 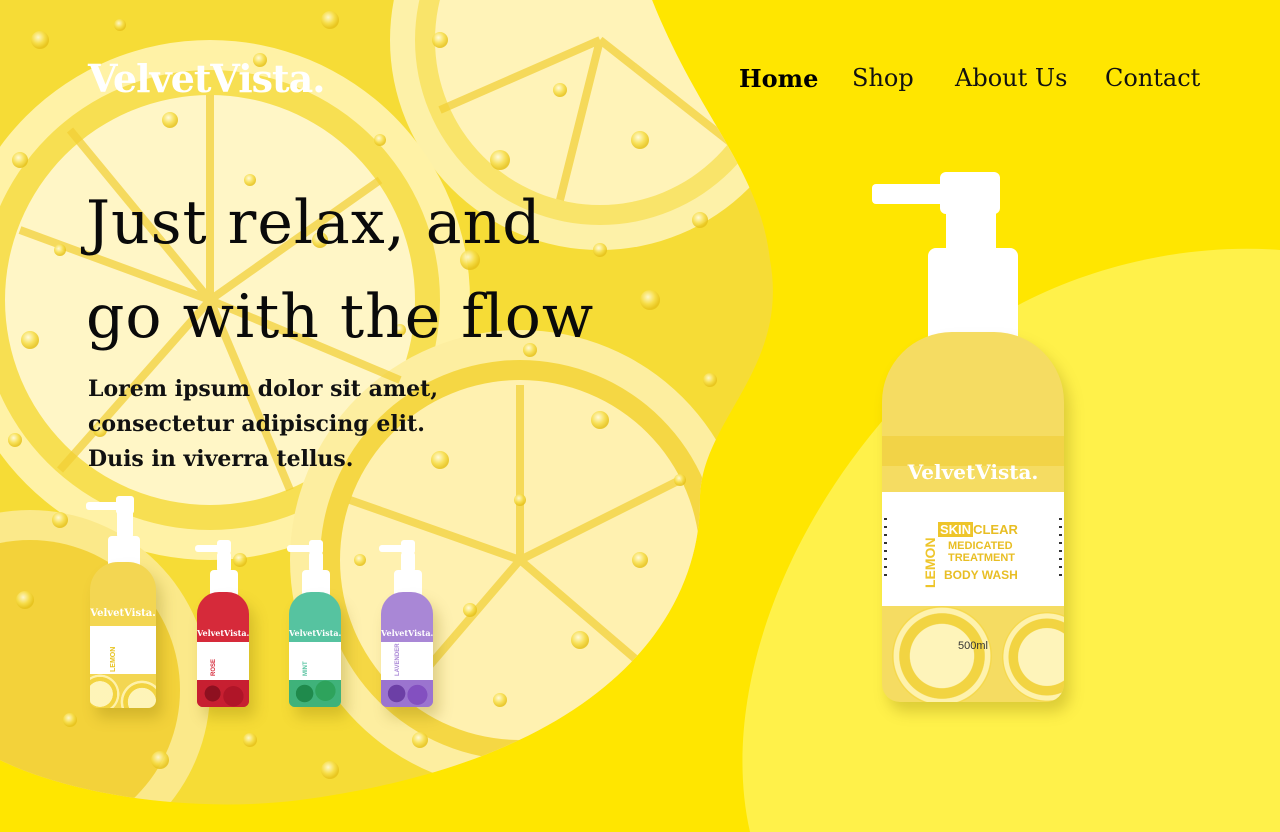 What do you see at coordinates (883, 78) in the screenshot?
I see `nav-shop: Shop` at bounding box center [883, 78].